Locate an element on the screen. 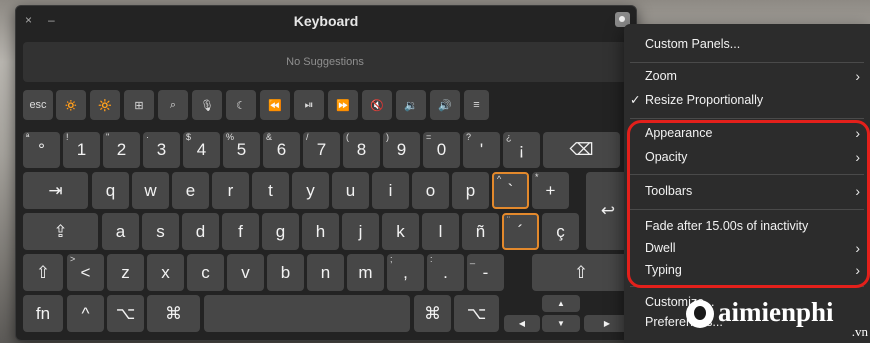  key-label: i is located at coordinates (390, 190).